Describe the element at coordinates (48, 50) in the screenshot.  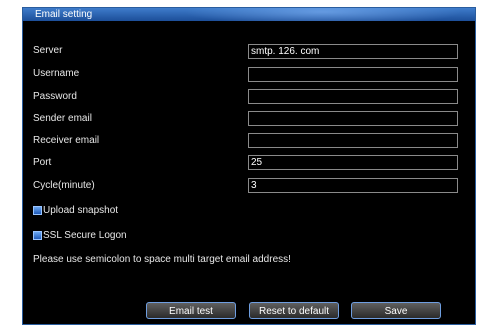
I see `server-label: Server` at that location.